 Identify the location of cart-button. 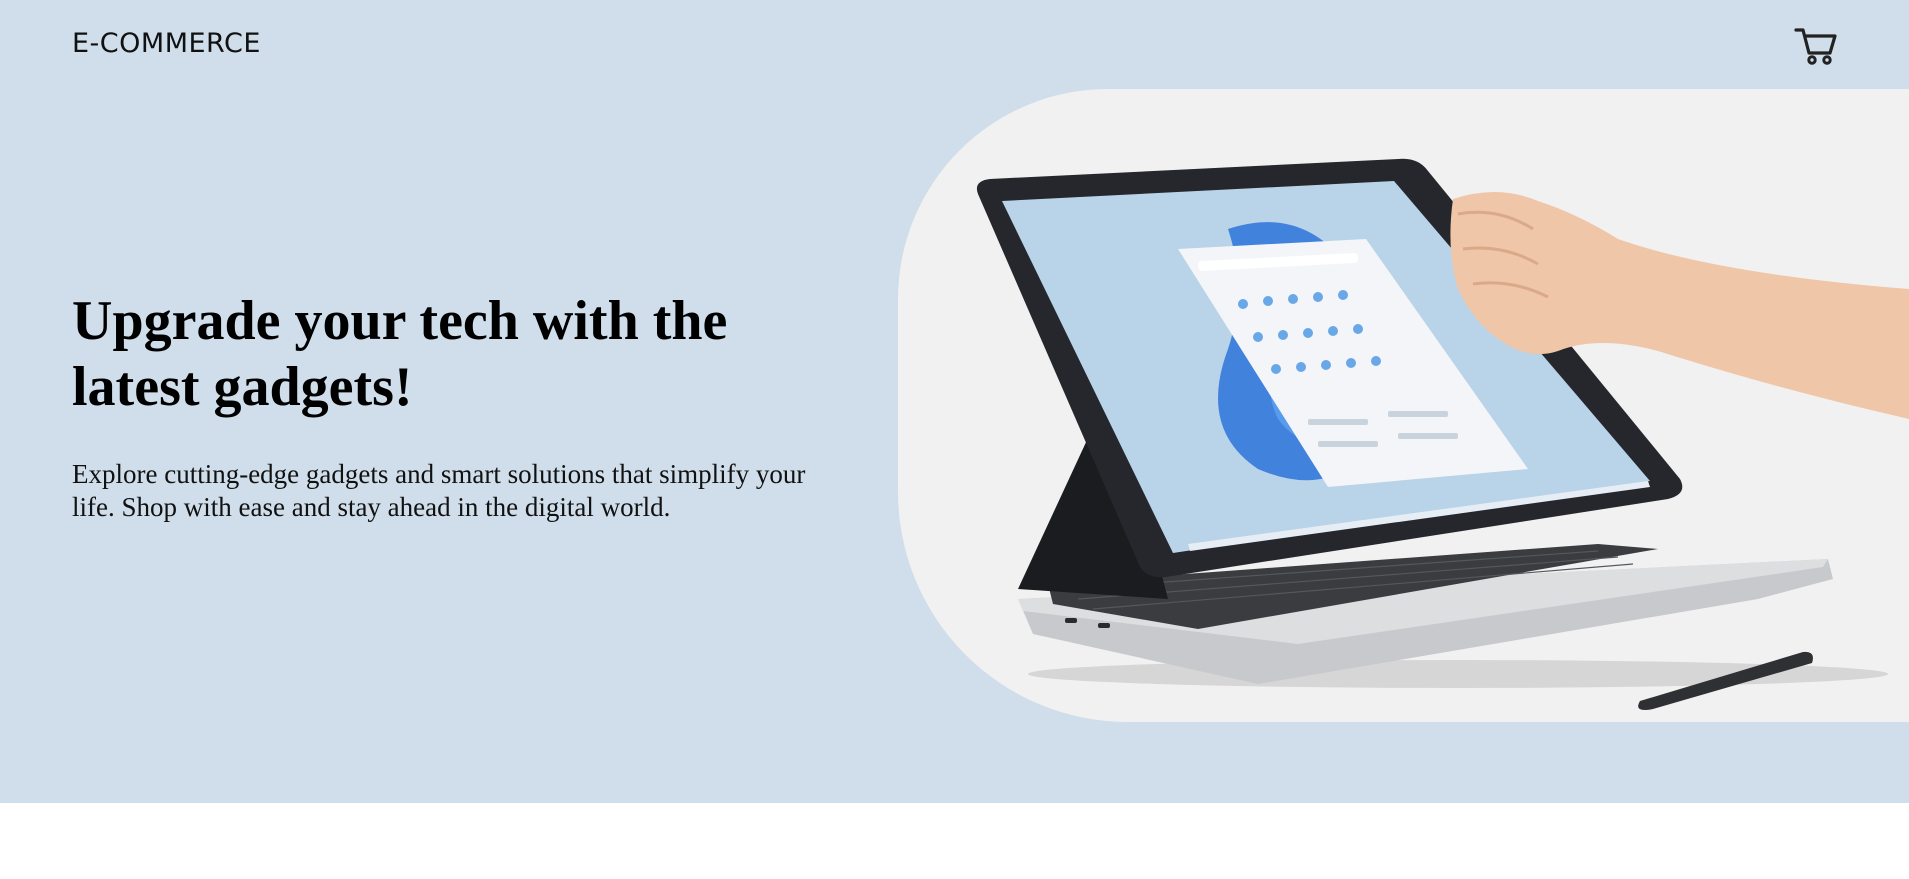
(1816, 45).